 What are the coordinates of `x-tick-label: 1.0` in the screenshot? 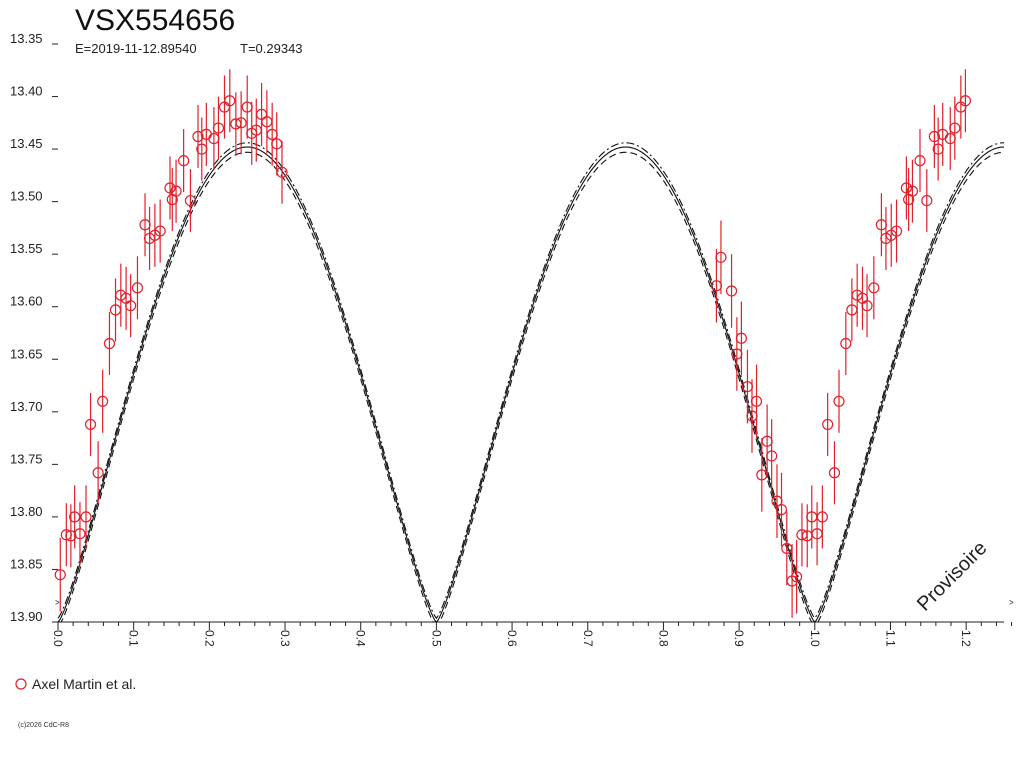 It's located at (815, 638).